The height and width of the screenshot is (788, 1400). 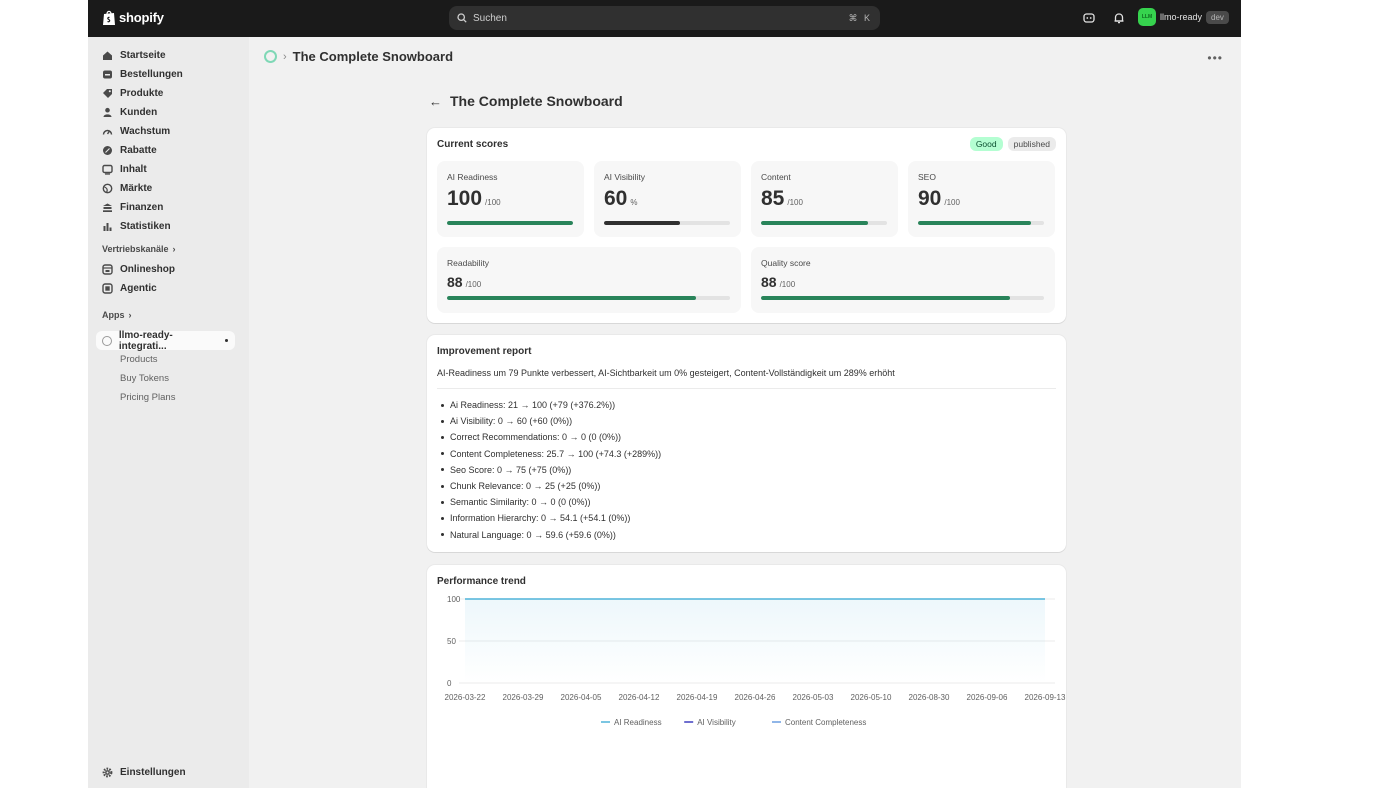 I want to click on sidebar-item-bestellungen: Bestellungen, so click(x=142, y=74).